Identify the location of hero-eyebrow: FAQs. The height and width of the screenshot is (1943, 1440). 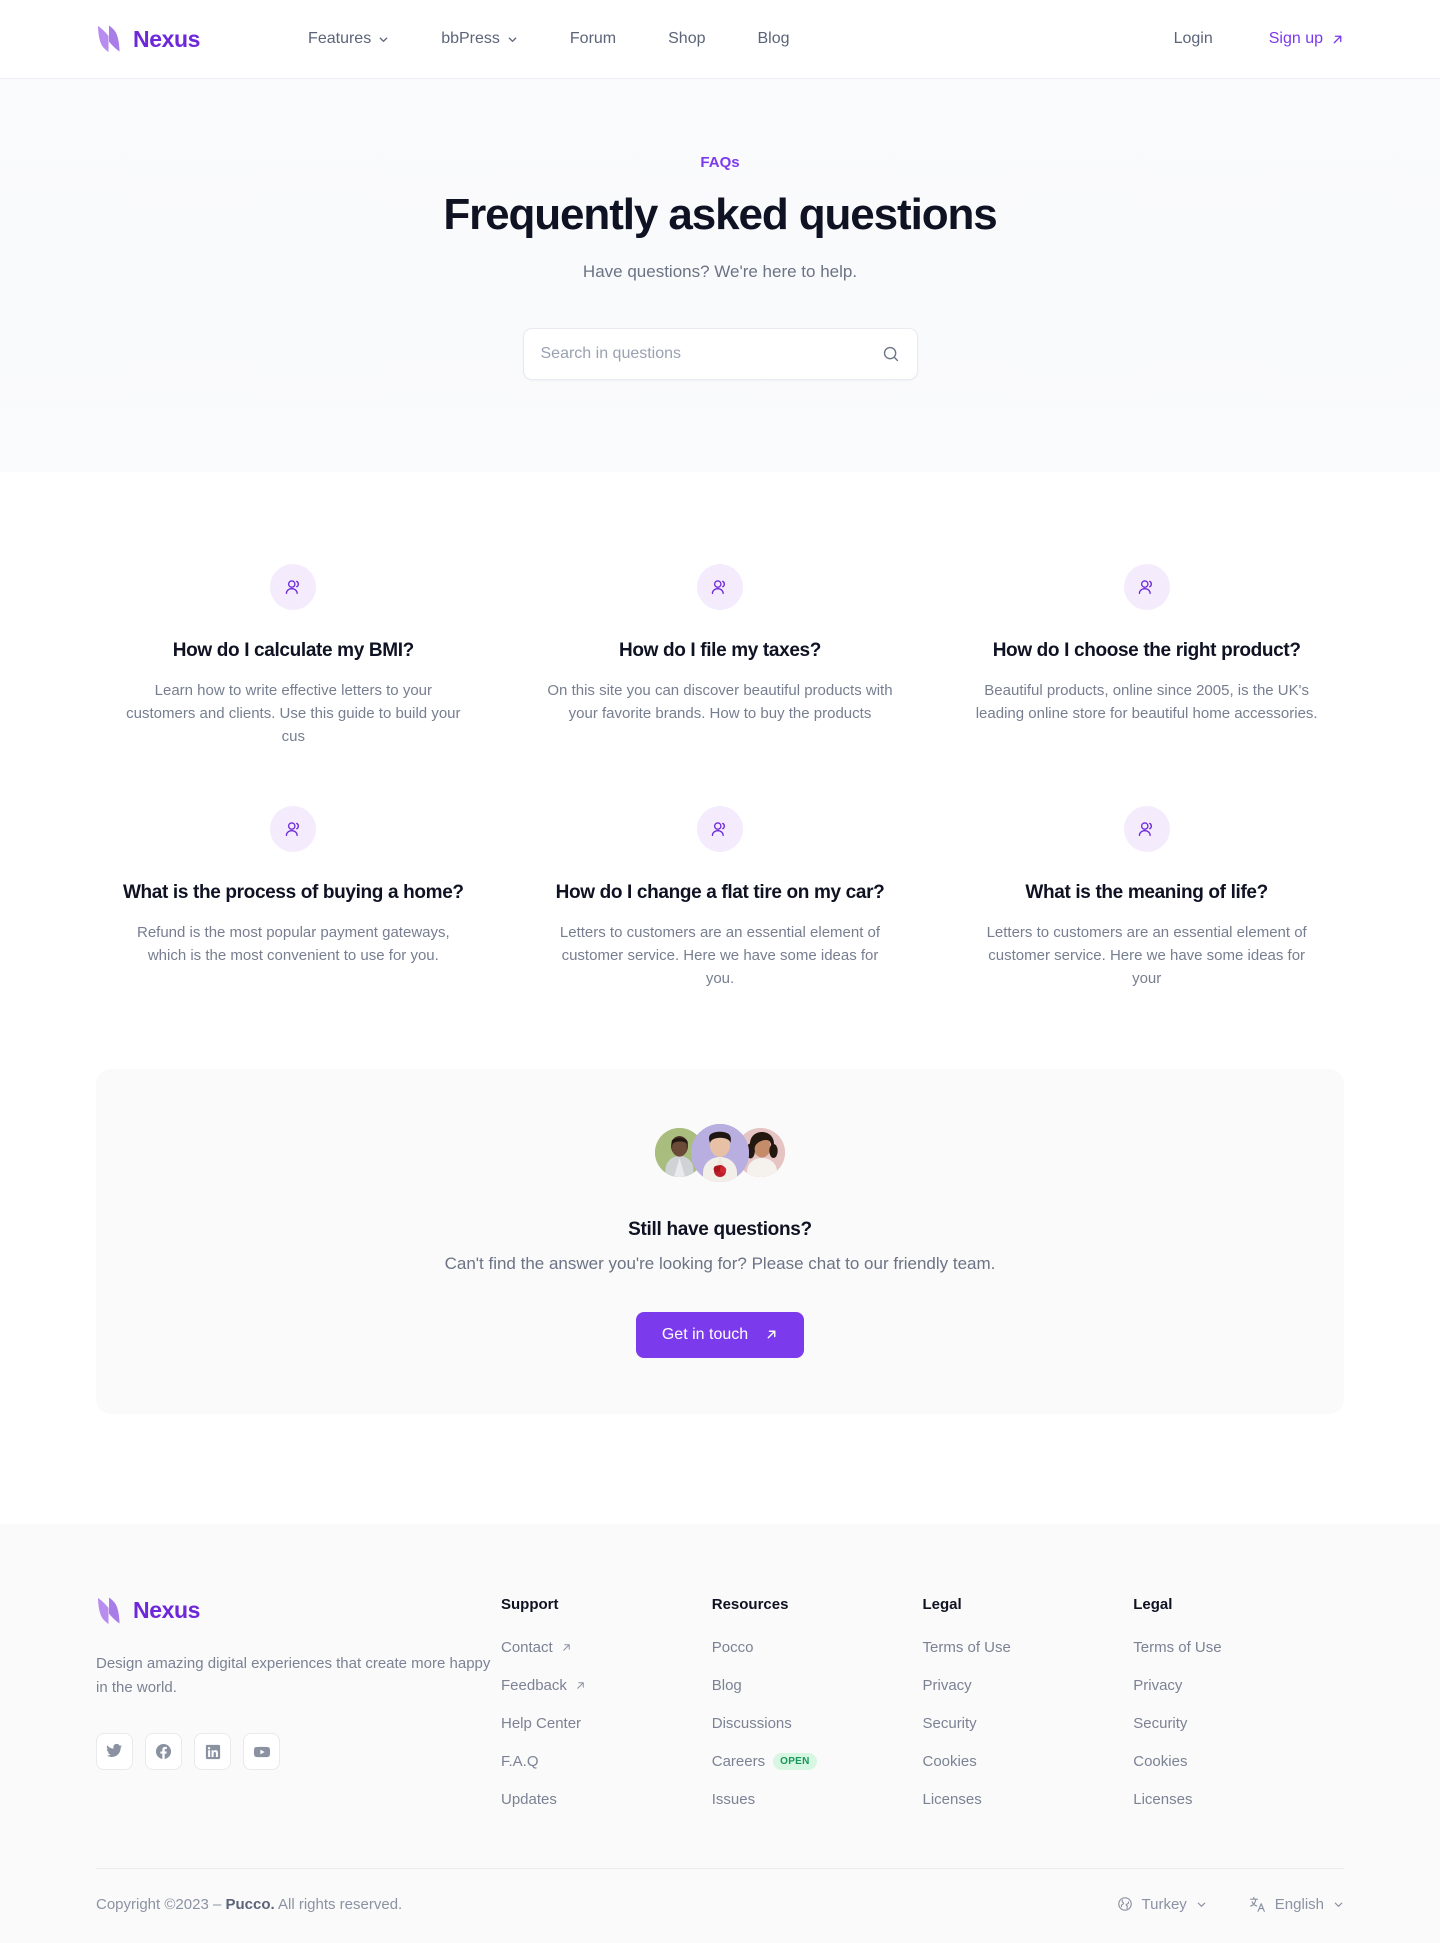
(720, 162).